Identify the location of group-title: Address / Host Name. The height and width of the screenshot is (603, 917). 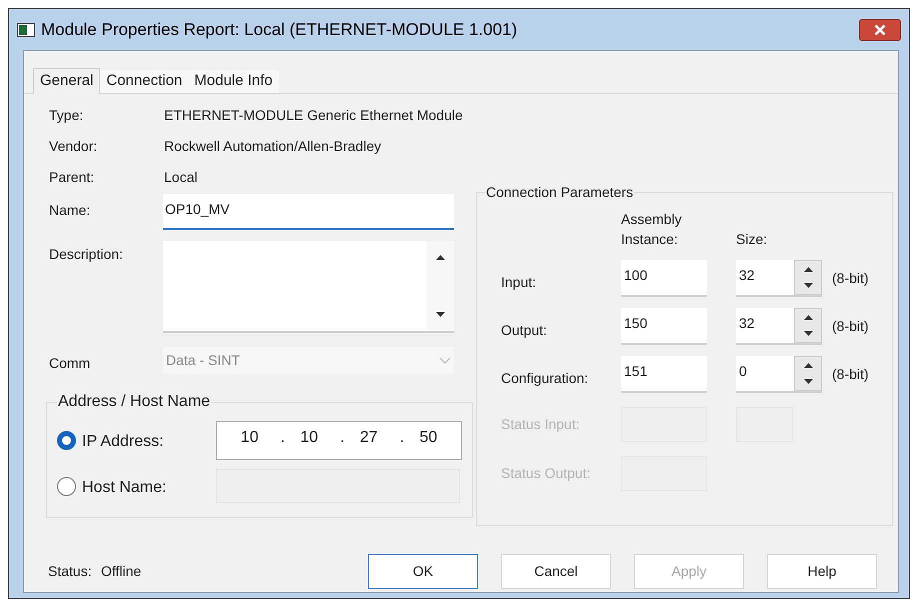
(134, 402).